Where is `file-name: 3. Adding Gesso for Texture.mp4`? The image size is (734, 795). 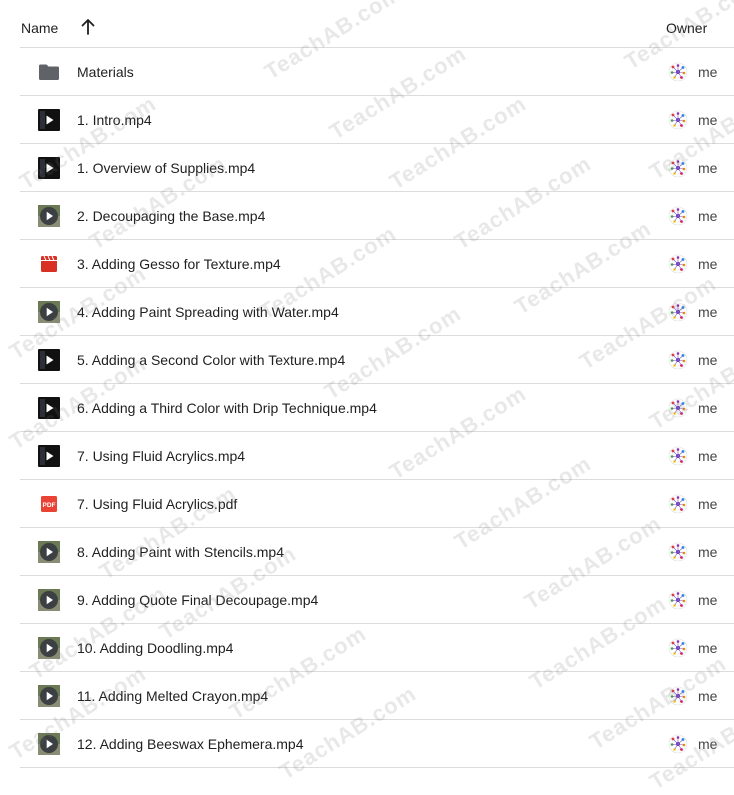
file-name: 3. Adding Gesso for Texture.mp4 is located at coordinates (179, 264).